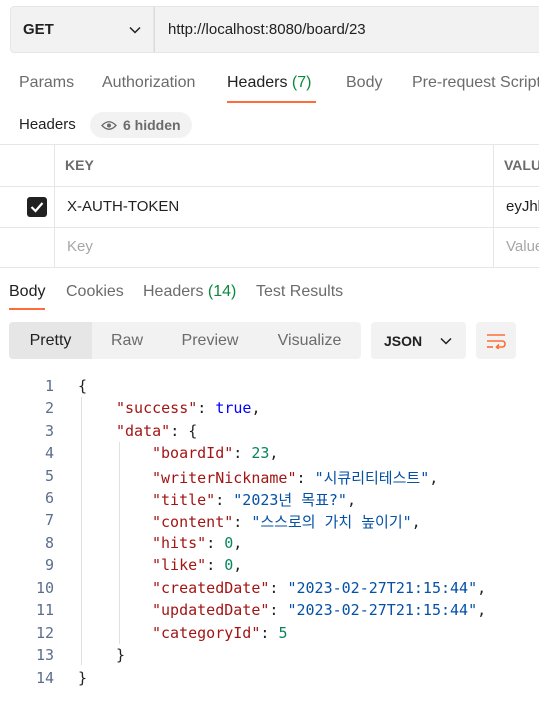  Describe the element at coordinates (44, 678) in the screenshot. I see `line-number: 14` at that location.